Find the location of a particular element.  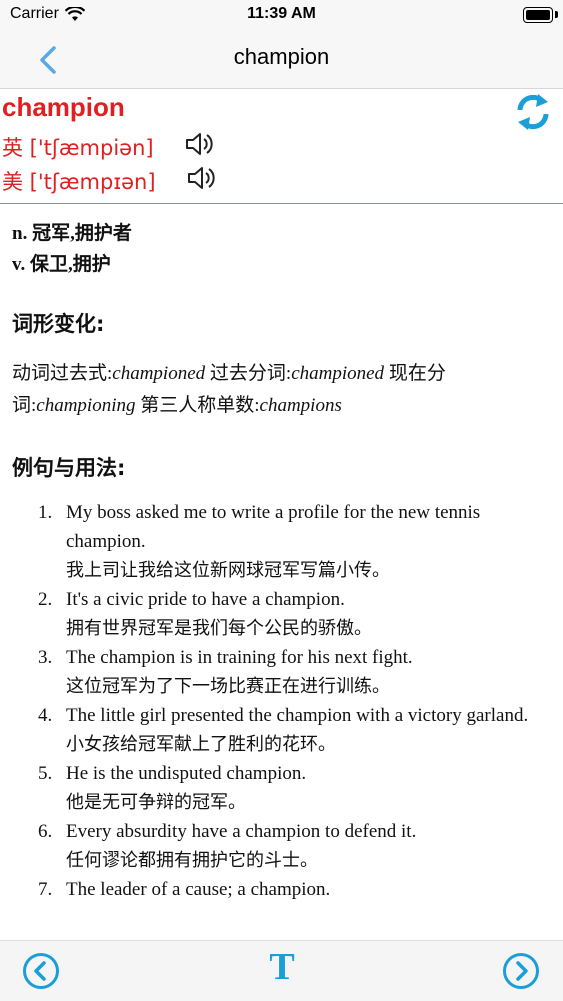

example-number: 1. is located at coordinates (45, 512).